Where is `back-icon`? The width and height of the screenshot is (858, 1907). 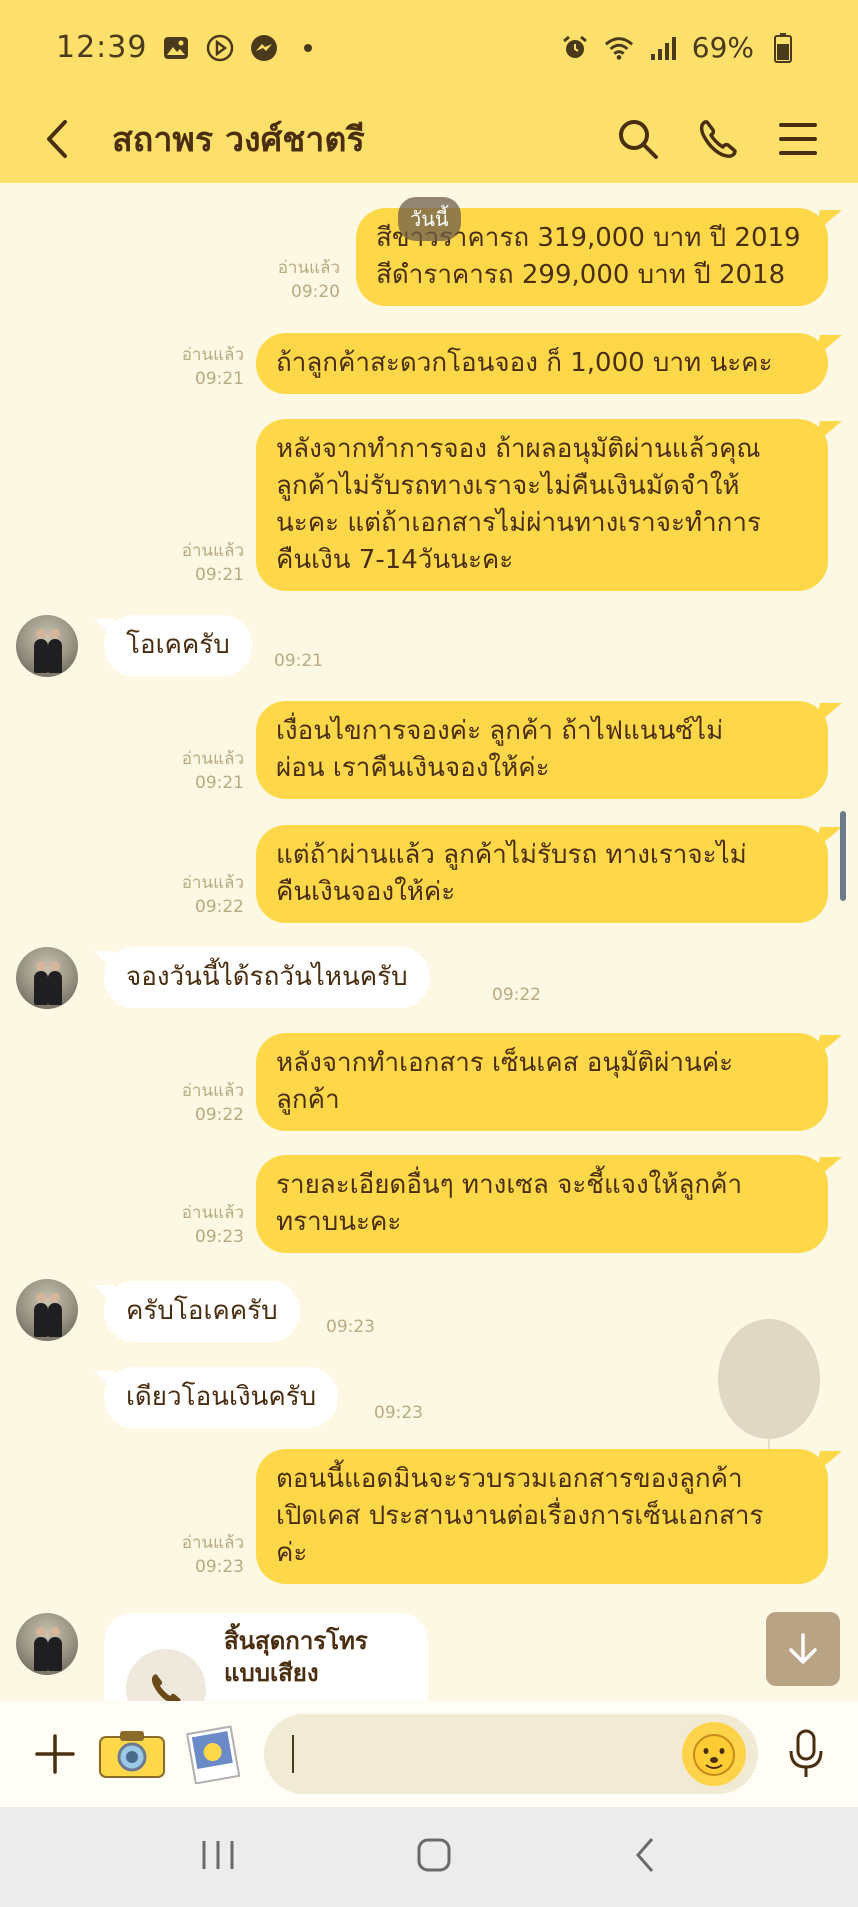
back-icon is located at coordinates (56, 139).